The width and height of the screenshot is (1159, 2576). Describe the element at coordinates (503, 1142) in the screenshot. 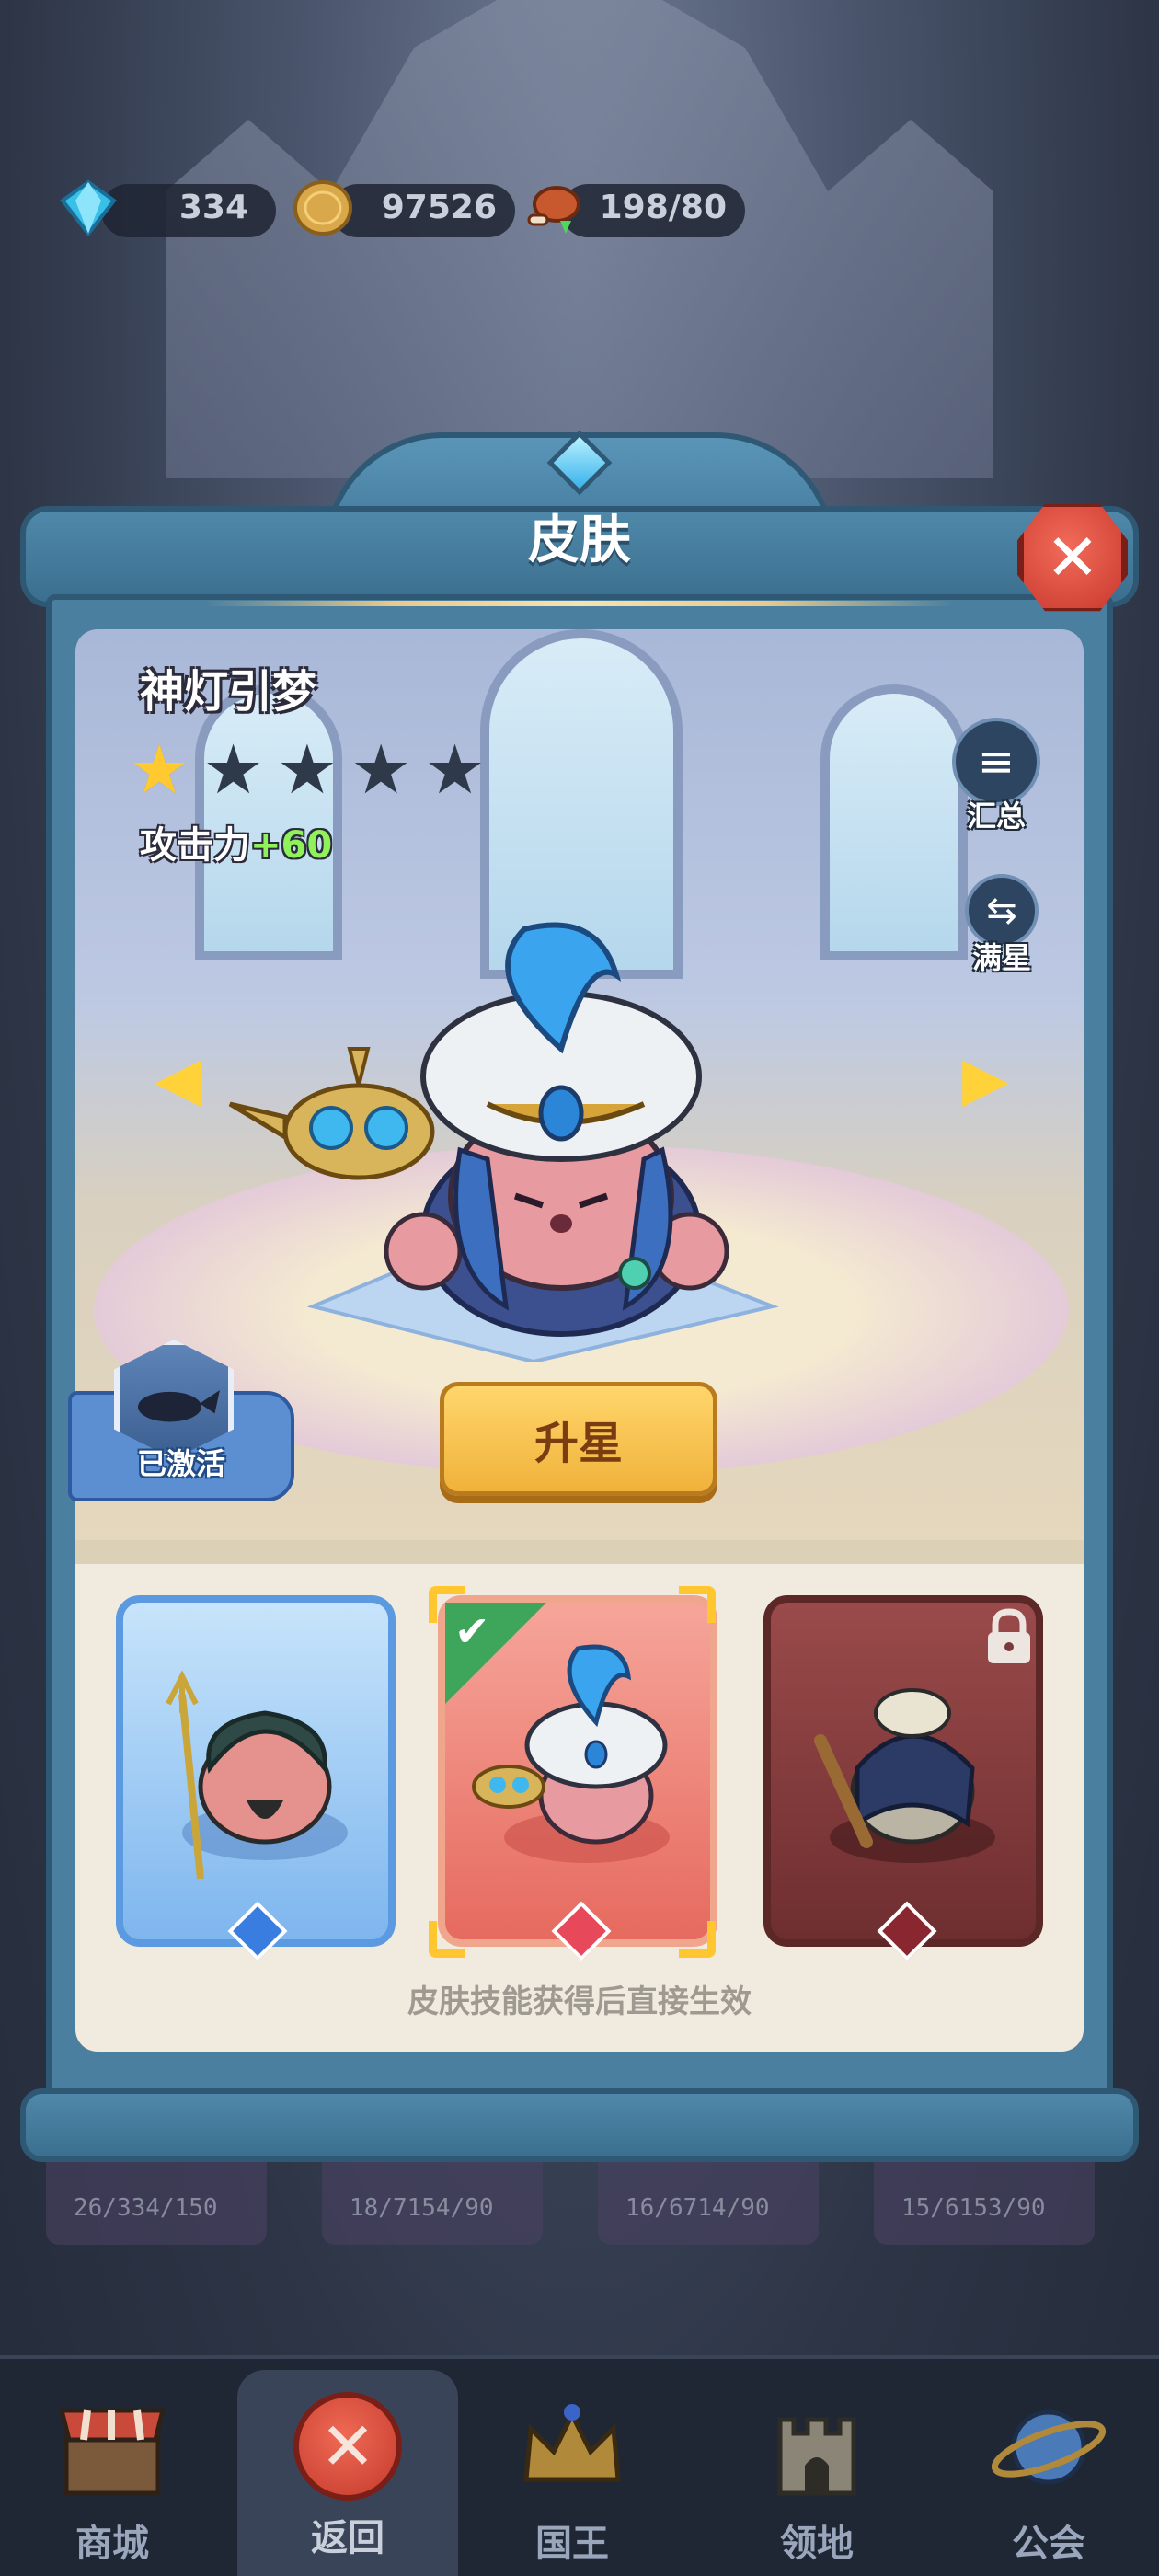

I see `lamp-hero-illustration` at that location.